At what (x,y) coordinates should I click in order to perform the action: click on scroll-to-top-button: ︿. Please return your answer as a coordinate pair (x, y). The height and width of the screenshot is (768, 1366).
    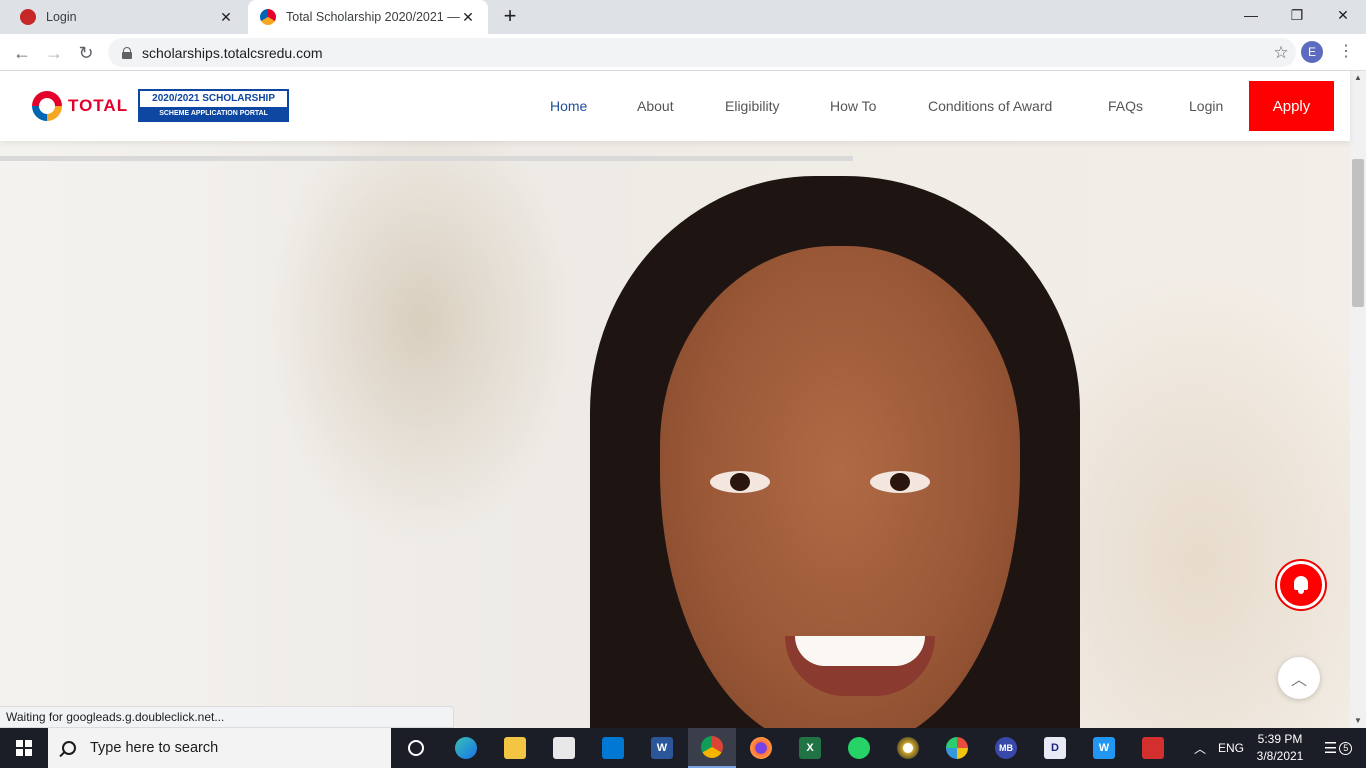
    Looking at the image, I should click on (1299, 678).